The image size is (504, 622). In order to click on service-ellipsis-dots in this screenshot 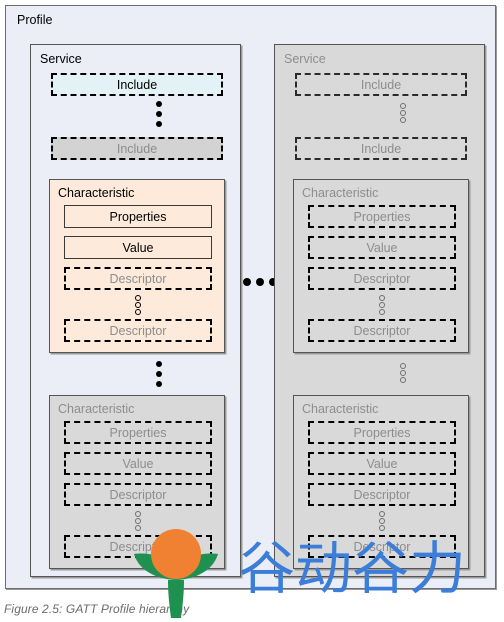, I will do `click(260, 282)`.